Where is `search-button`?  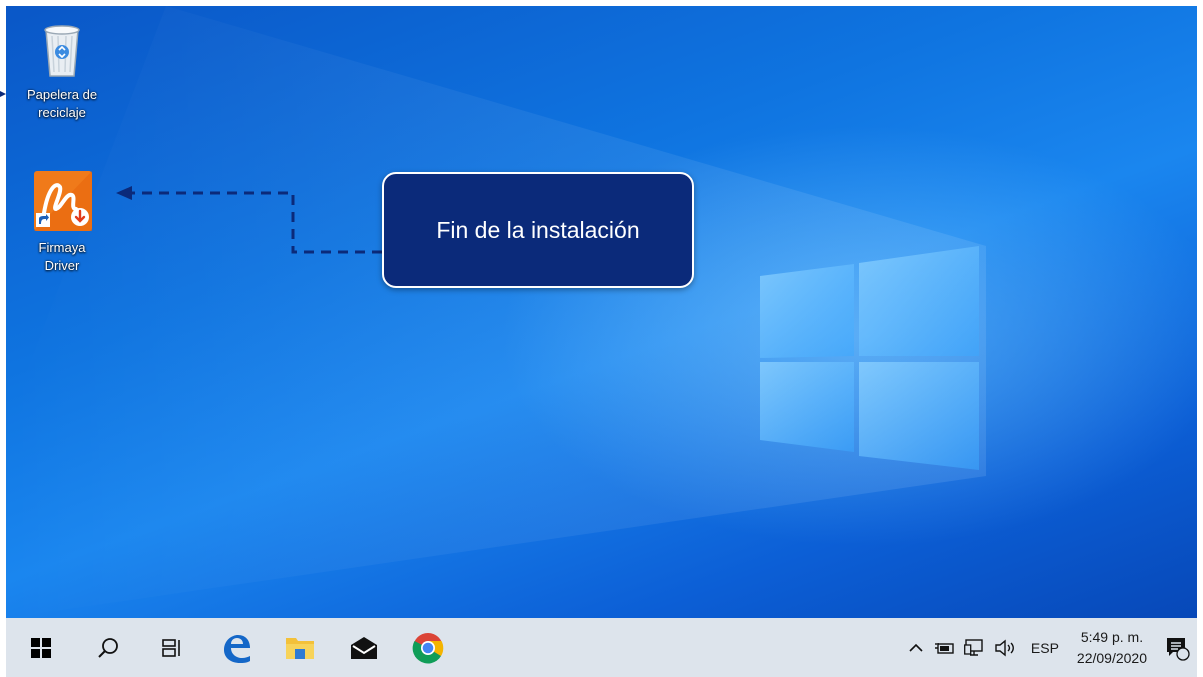
search-button is located at coordinates (108, 647).